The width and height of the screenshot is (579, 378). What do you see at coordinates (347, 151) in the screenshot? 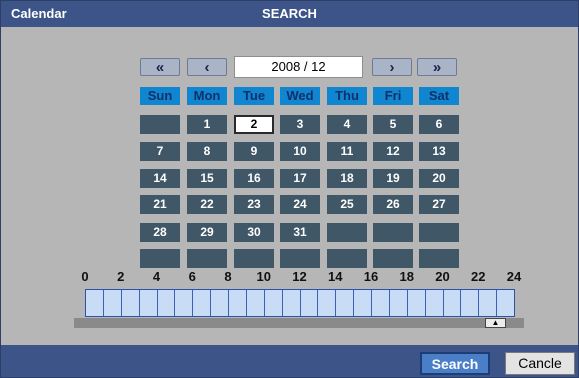
I see `day-cell-11: 11` at bounding box center [347, 151].